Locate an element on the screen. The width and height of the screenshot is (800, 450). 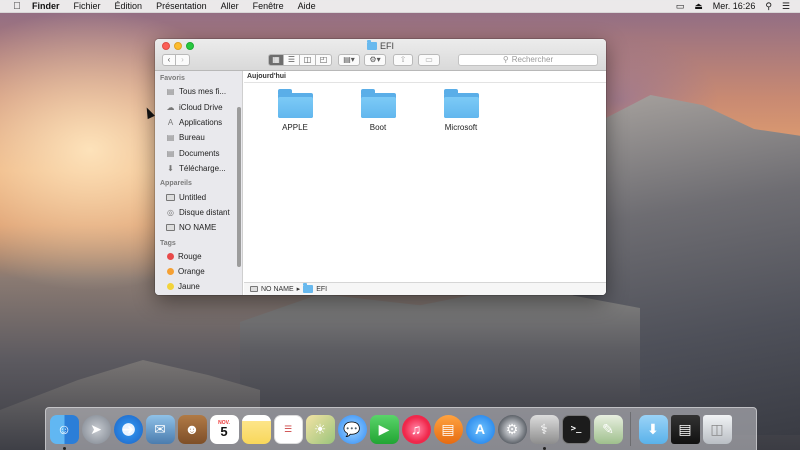
back-button: ‹ is located at coordinates (169, 59).